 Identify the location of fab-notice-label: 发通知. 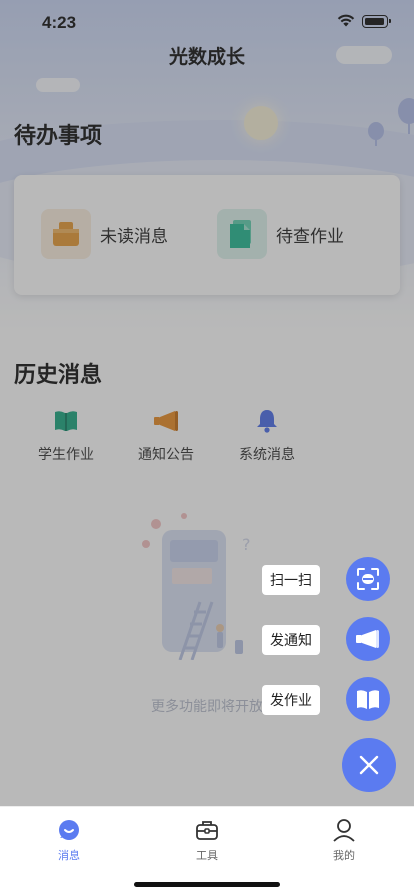
(291, 640).